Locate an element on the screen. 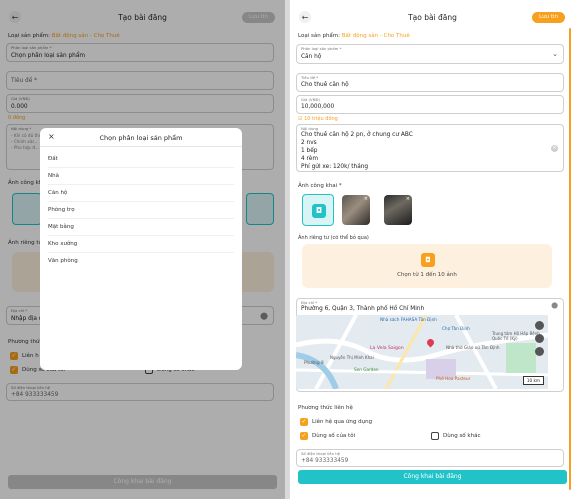 Image resolution: width=575 pixels, height=499 pixels. modal-divider is located at coordinates (141, 146).